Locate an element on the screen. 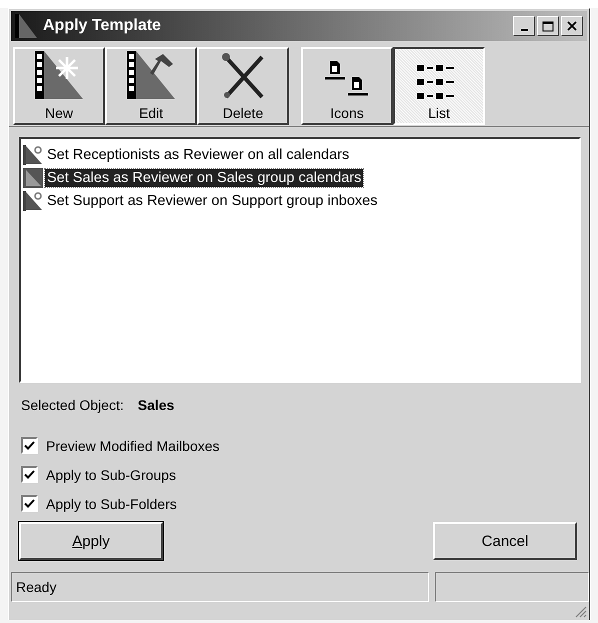 The image size is (598, 623). template-app-icon is located at coordinates (26, 26).